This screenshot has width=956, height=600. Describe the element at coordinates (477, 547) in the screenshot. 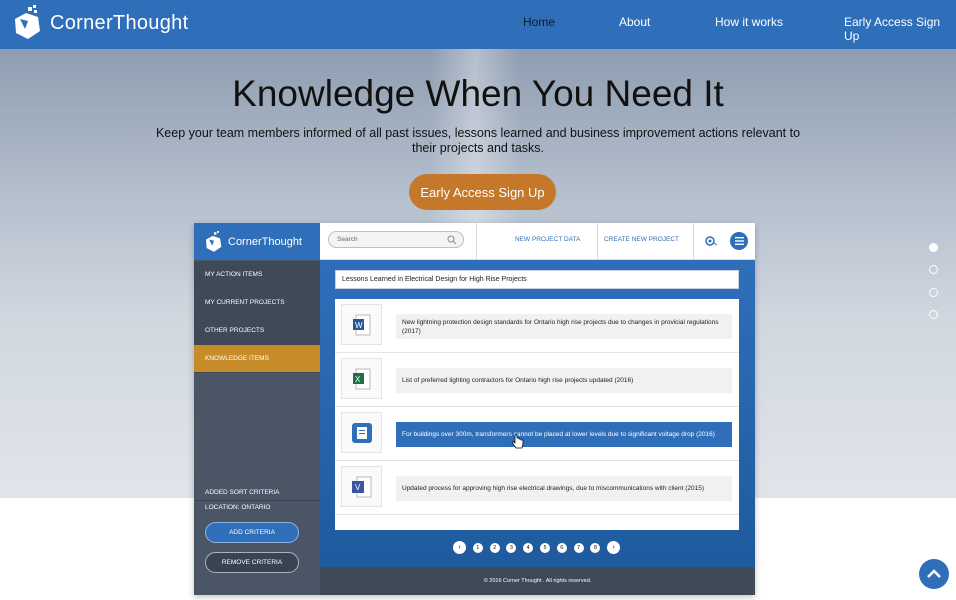

I see `page-button-1: 1` at that location.